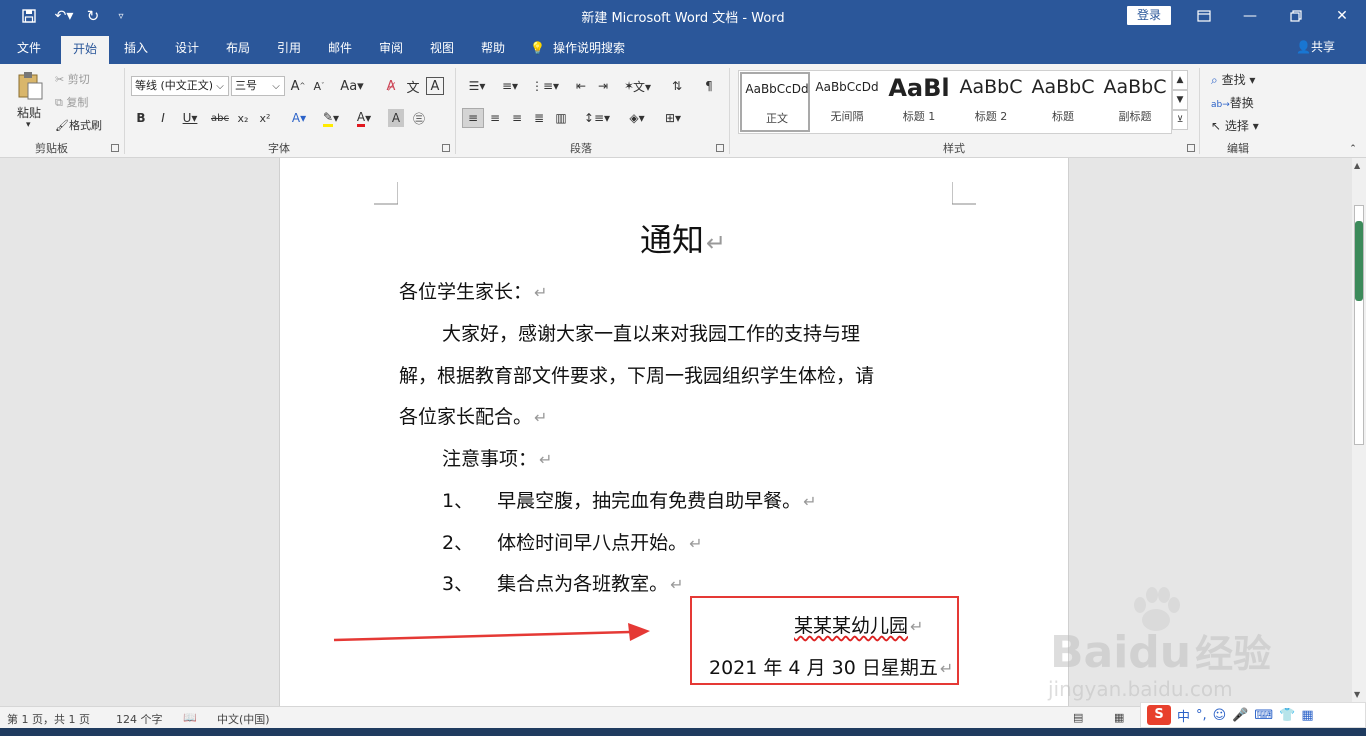  Describe the element at coordinates (720, 148) in the screenshot. I see `paragraph-launcher-icon` at that location.